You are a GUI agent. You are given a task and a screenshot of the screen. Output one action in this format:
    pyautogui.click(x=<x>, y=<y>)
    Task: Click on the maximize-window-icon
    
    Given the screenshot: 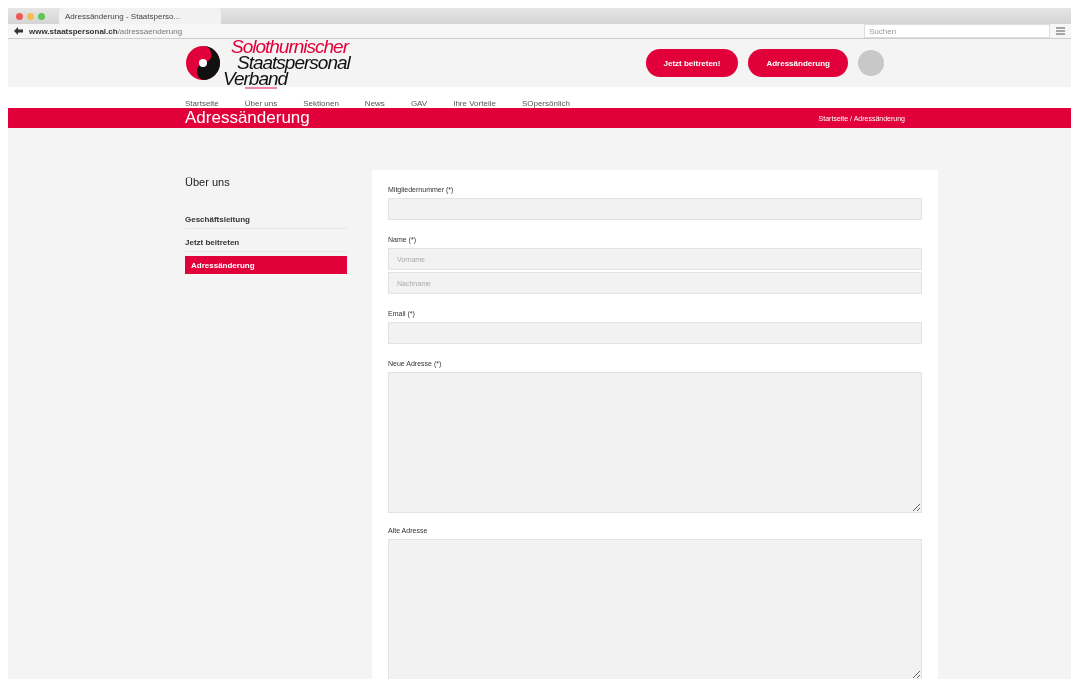 What is the action you would take?
    pyautogui.click(x=41, y=16)
    